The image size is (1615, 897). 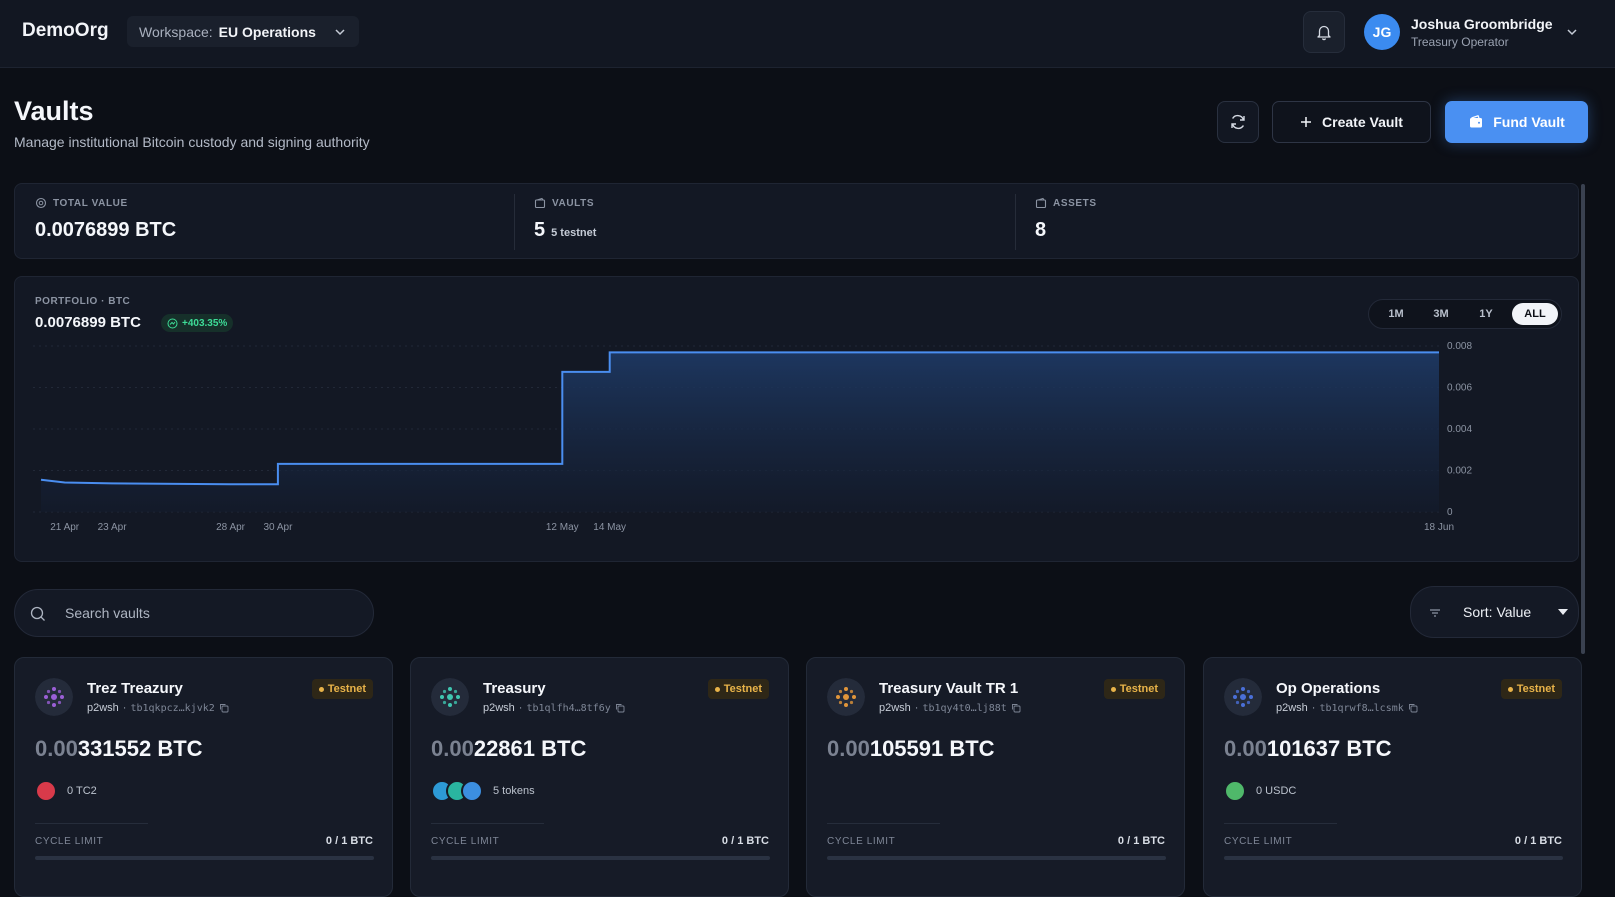 I want to click on stat-value: 5, so click(x=540, y=230).